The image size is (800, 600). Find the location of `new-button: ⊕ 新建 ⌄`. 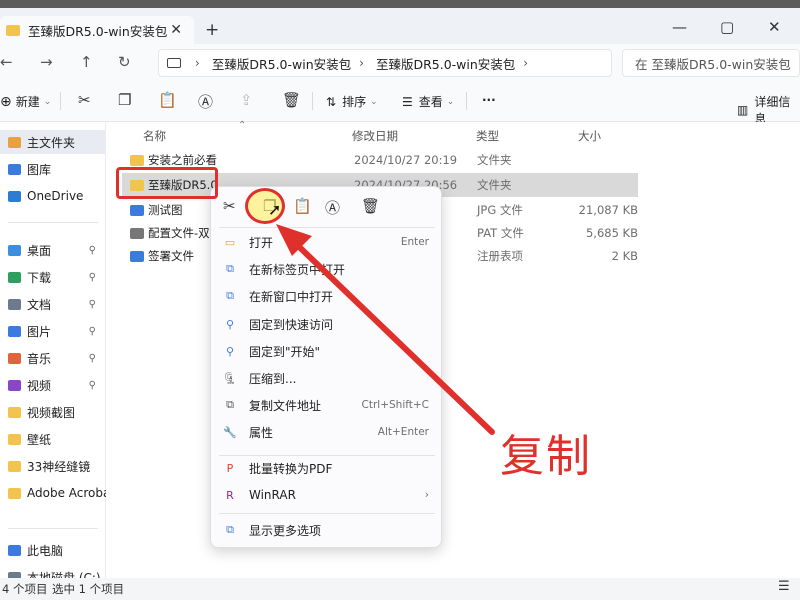

new-button: ⊕ 新建 ⌄ is located at coordinates (25, 101).